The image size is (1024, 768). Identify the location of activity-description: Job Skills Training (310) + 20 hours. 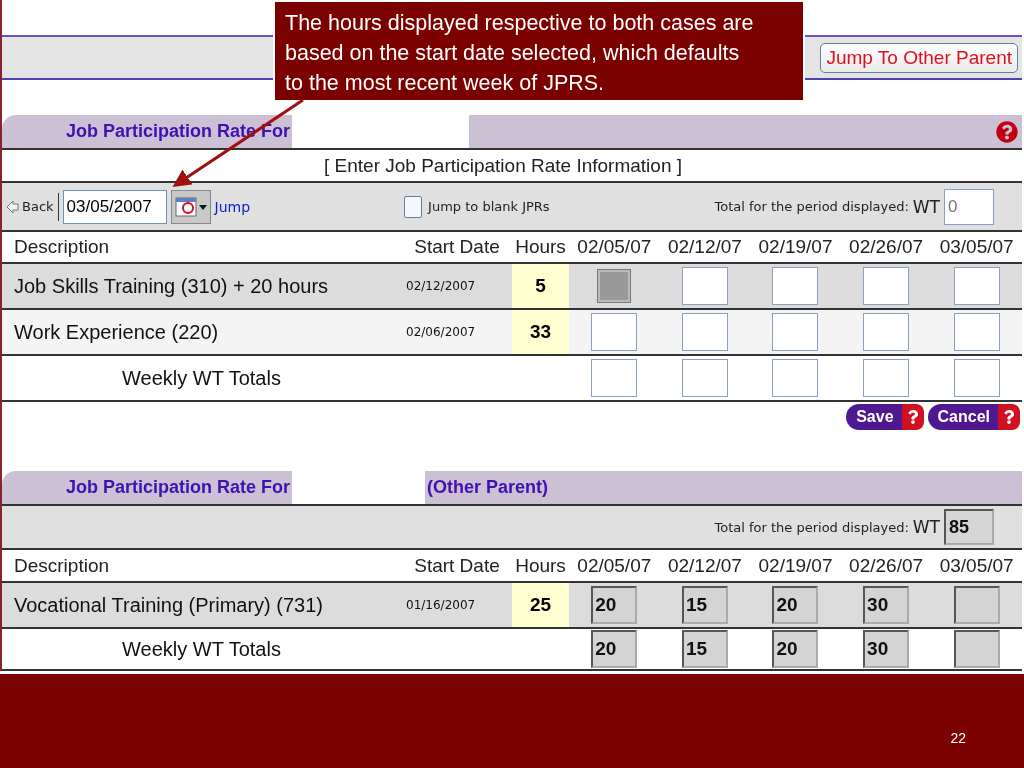
(171, 286).